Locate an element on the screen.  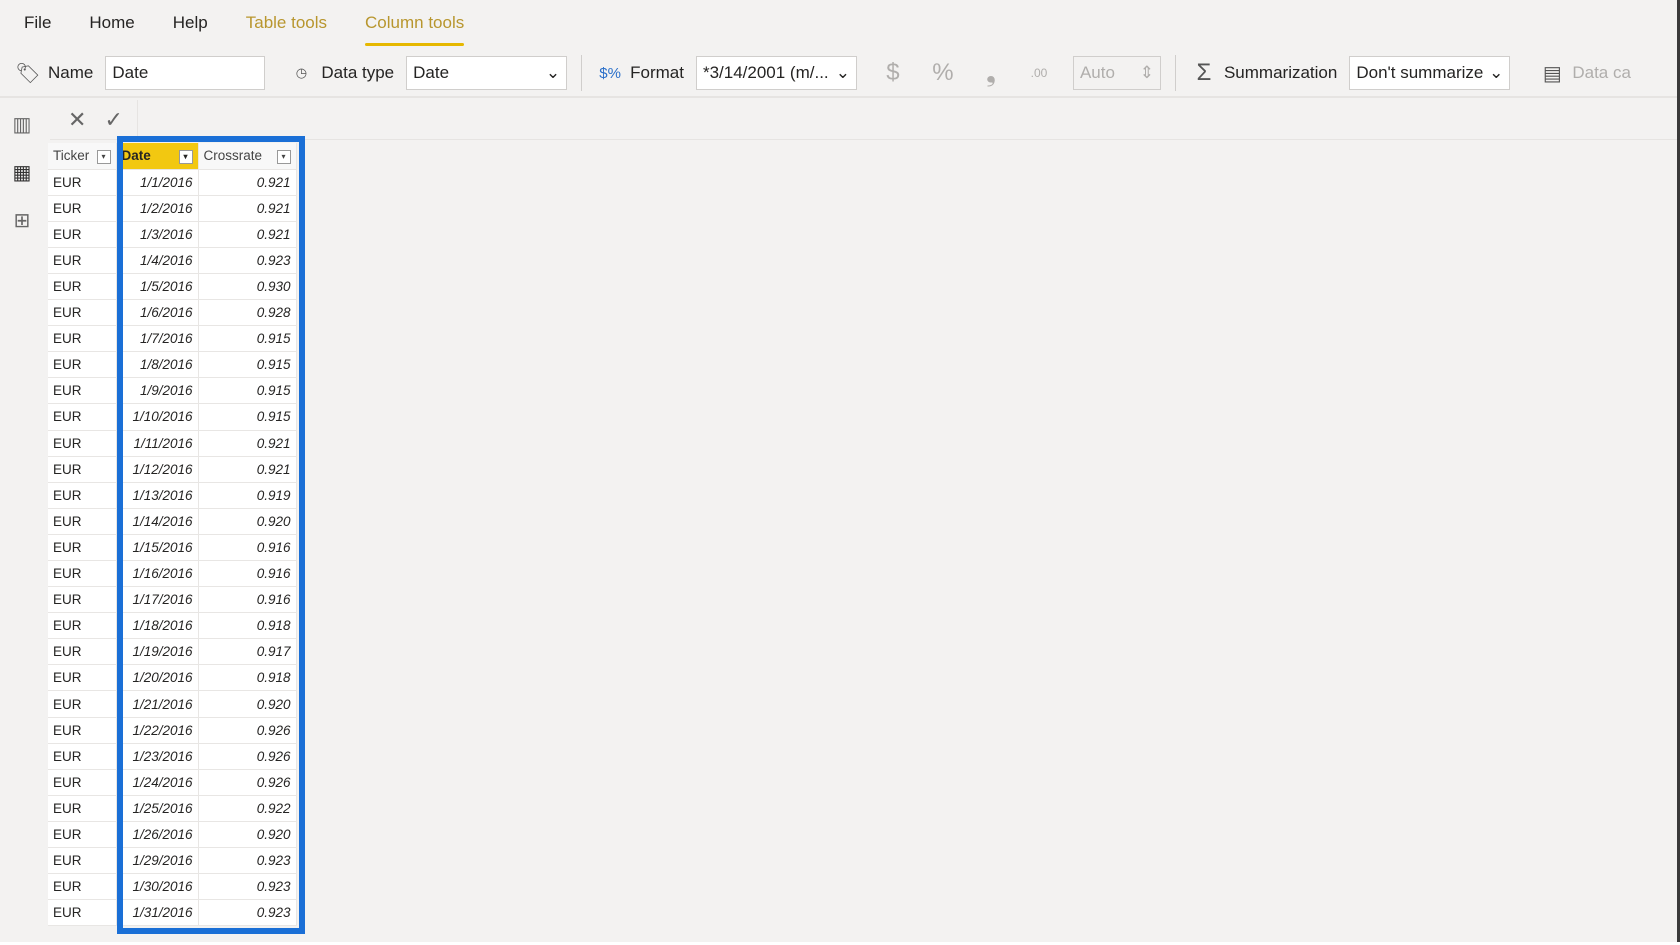
decimal-places-input: Auto ⇕ is located at coordinates (1116, 73).